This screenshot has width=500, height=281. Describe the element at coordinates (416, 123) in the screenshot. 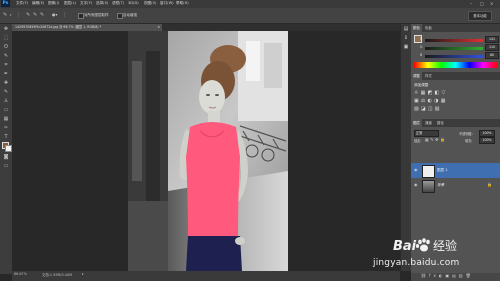

I see `tab-layers: 图层` at that location.